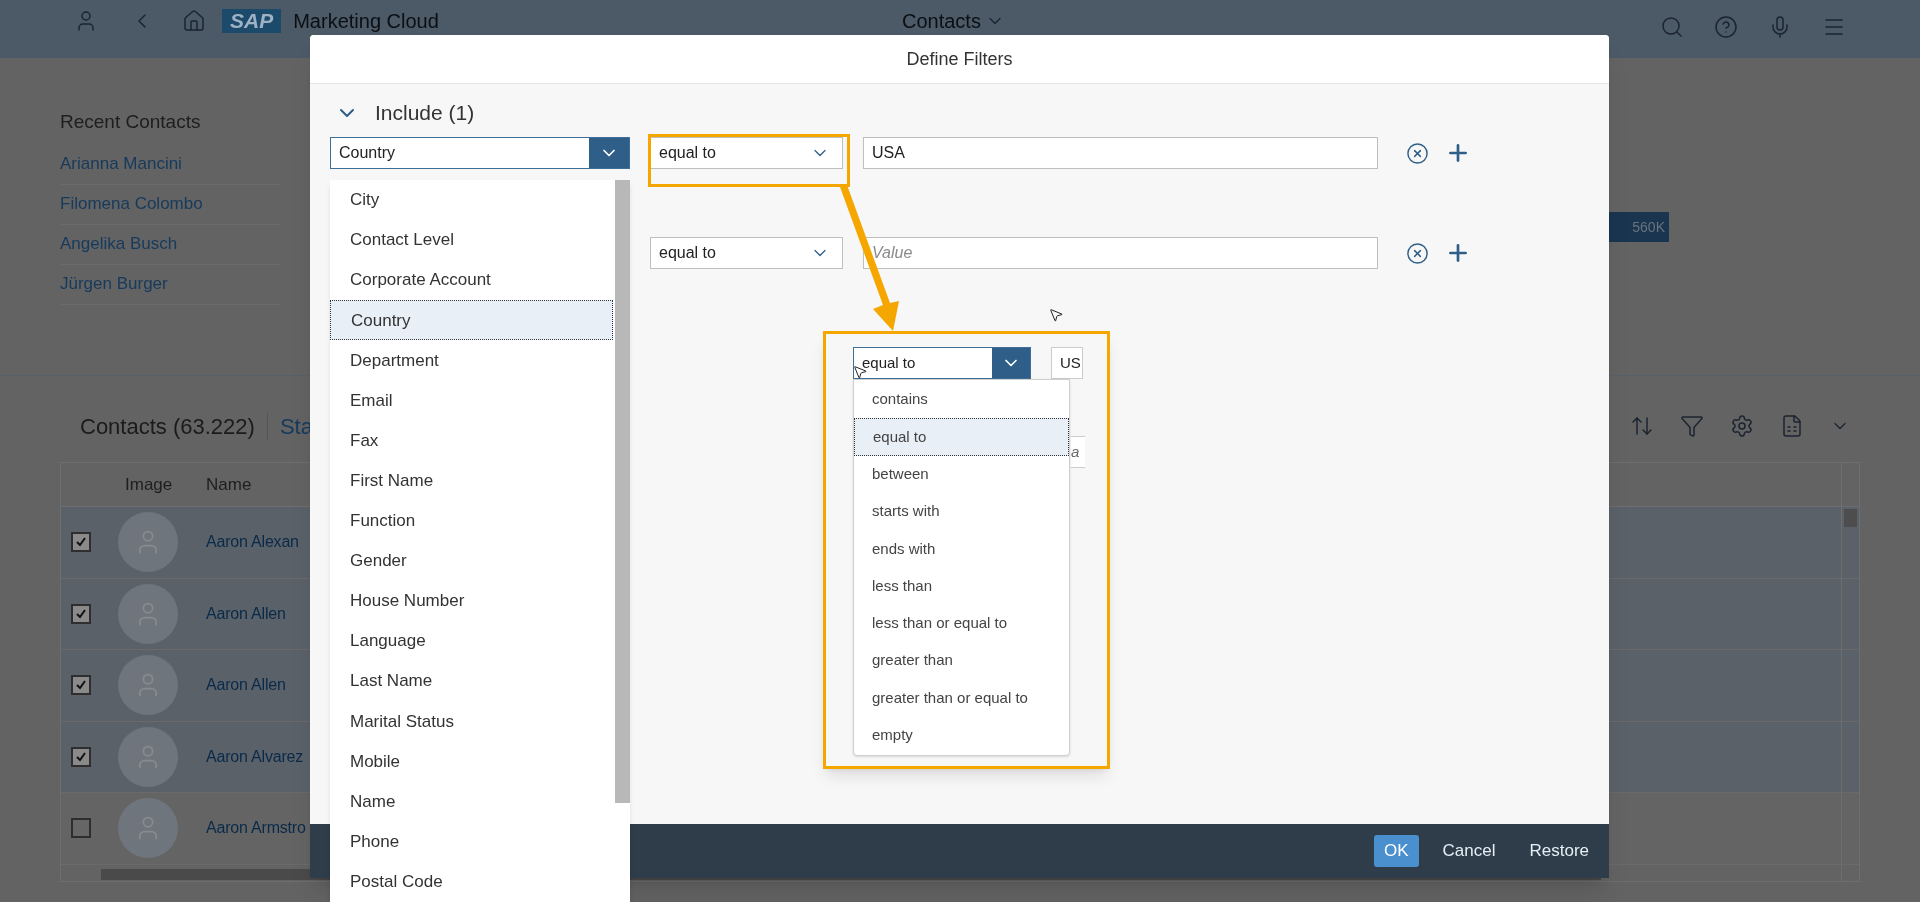 This screenshot has height=902, width=1920. Describe the element at coordinates (471, 320) in the screenshot. I see `dropdown-item: Country` at that location.